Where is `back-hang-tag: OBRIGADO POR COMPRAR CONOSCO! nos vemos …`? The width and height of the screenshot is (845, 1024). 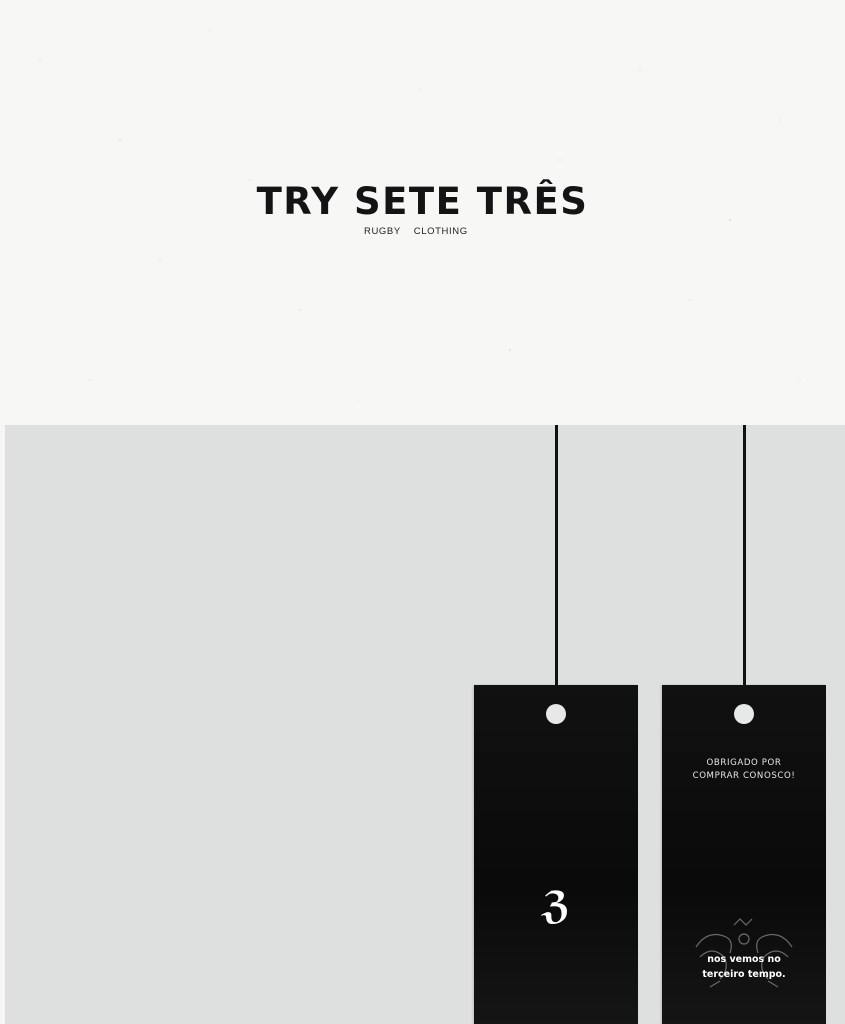
back-hang-tag: OBRIGADO POR COMPRAR CONOSCO! nos vemos … is located at coordinates (744, 854).